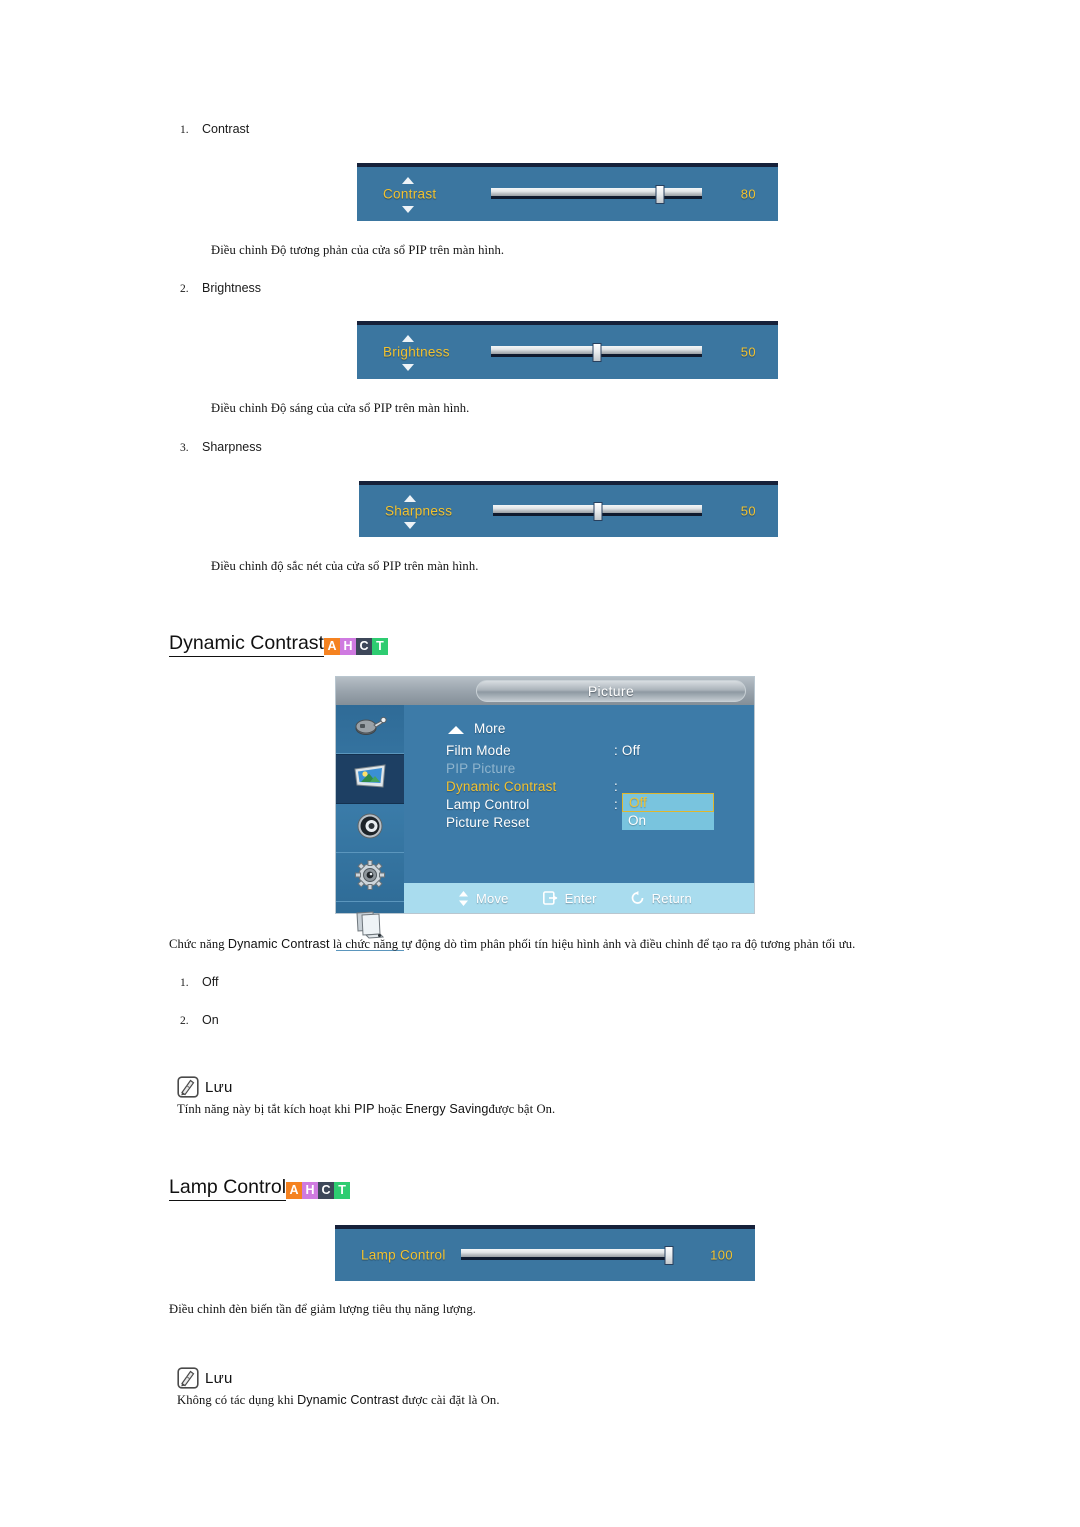 The width and height of the screenshot is (1080, 1527). I want to click on osd-title-pill: Picture, so click(611, 691).